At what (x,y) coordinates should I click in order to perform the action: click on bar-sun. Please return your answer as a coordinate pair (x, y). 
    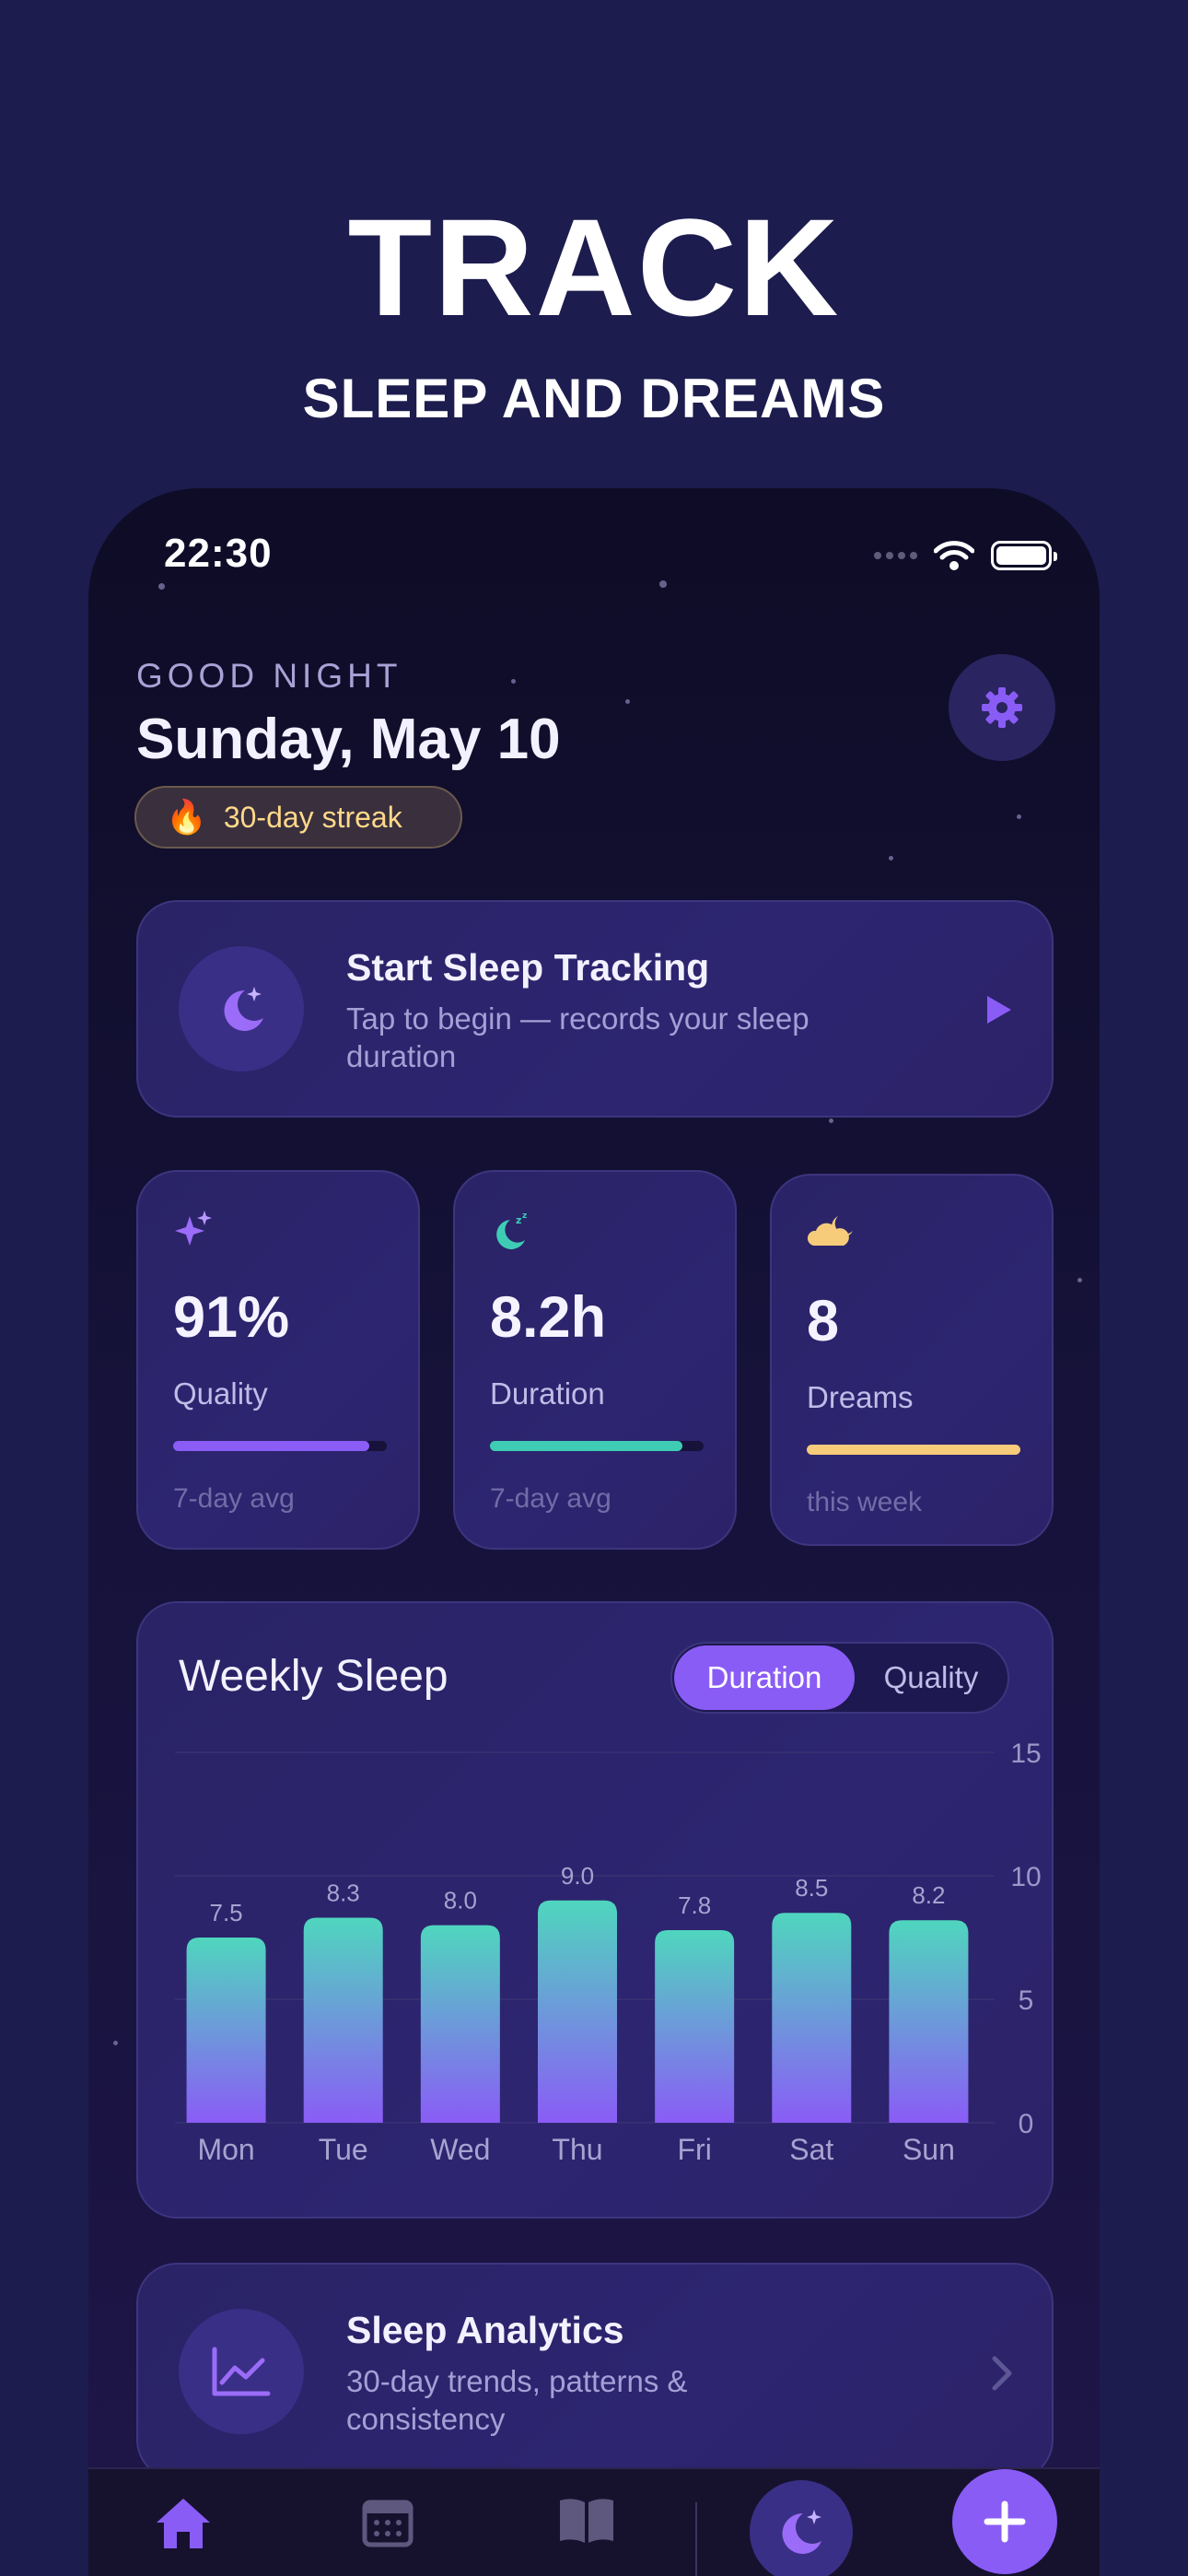
    Looking at the image, I should click on (929, 2022).